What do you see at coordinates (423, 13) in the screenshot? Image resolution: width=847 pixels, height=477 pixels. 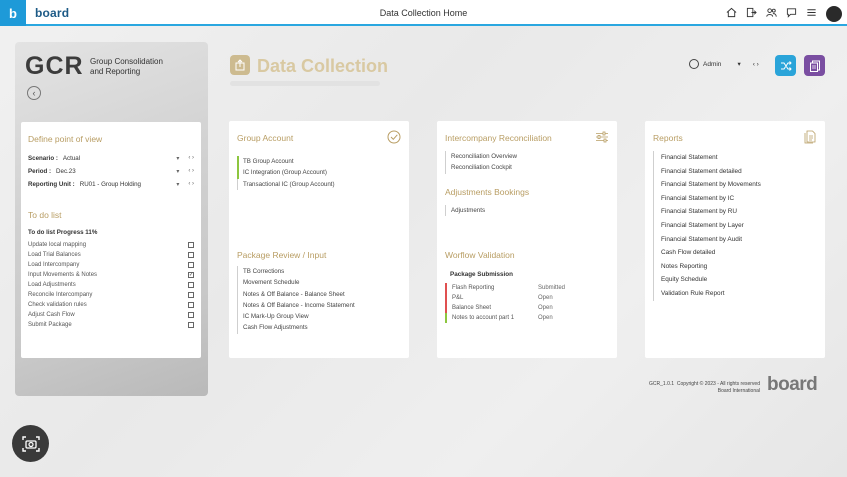 I see `page-title: Data Collection Home` at bounding box center [423, 13].